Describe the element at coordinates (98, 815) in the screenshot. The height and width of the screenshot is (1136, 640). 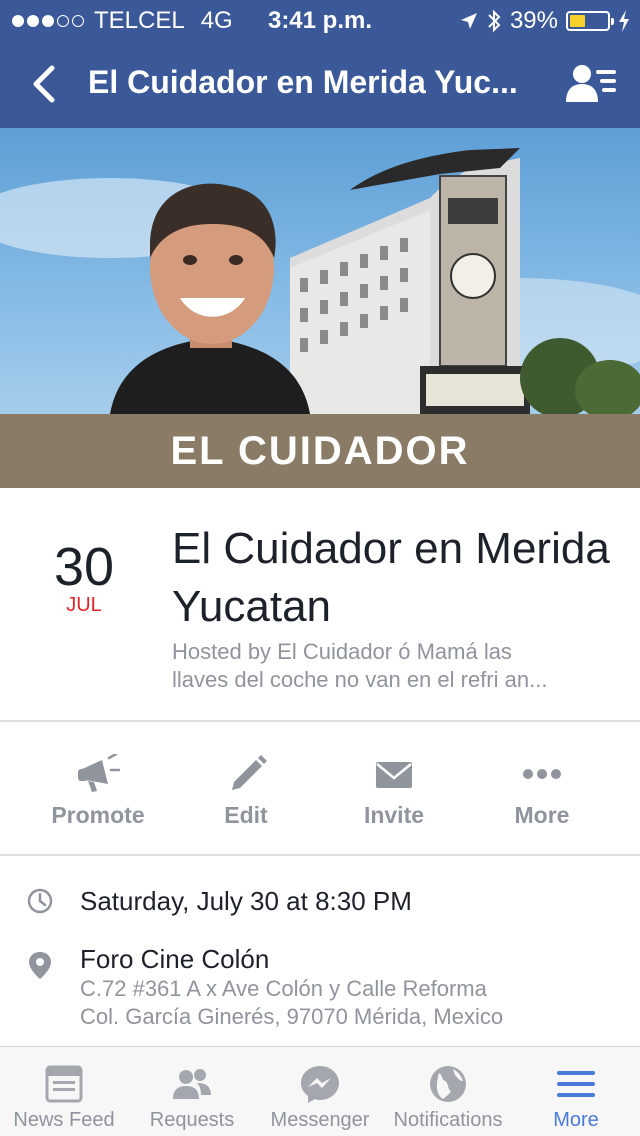
I see `promote-label: Promote` at that location.